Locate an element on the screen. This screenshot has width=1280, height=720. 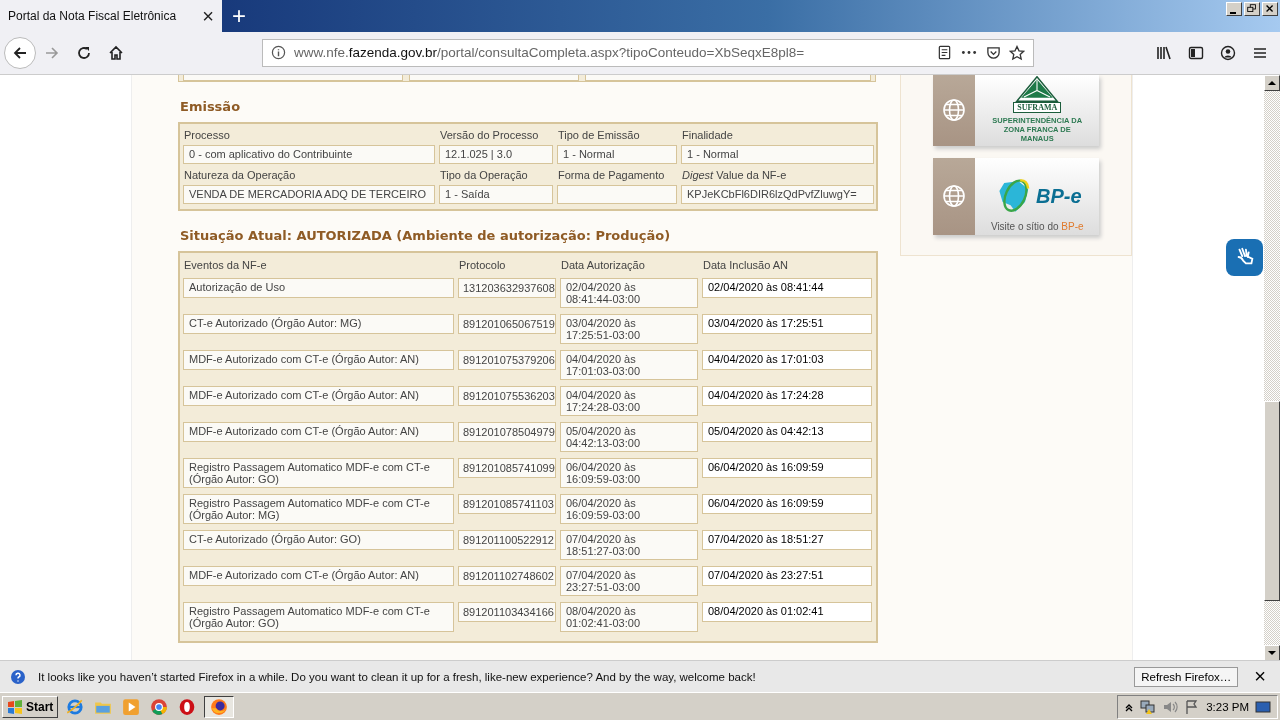
reader-view-icon is located at coordinates (944, 53).